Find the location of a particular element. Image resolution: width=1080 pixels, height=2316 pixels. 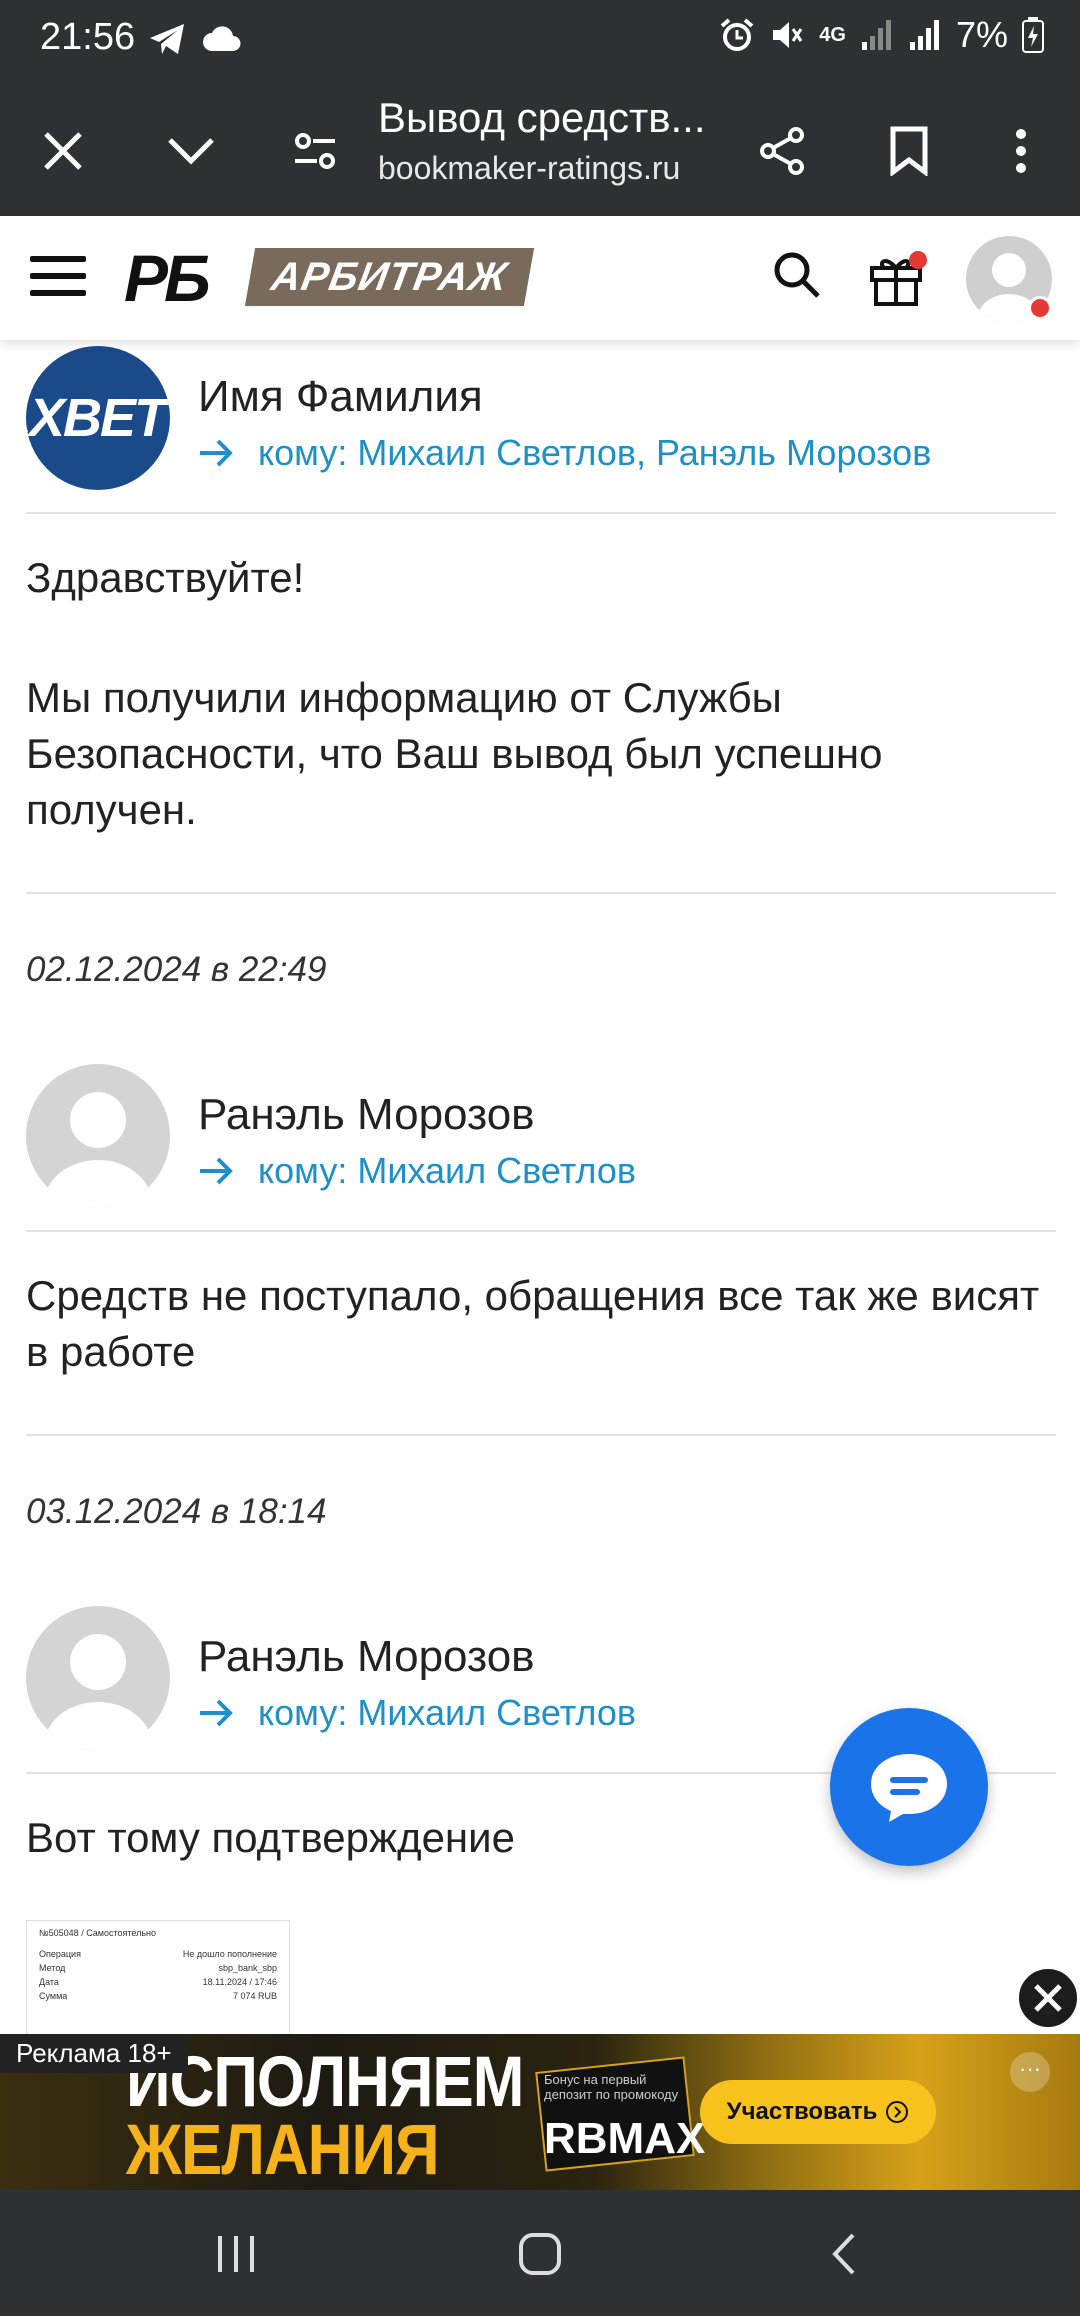

avatar: 1XBET is located at coordinates (98, 418).